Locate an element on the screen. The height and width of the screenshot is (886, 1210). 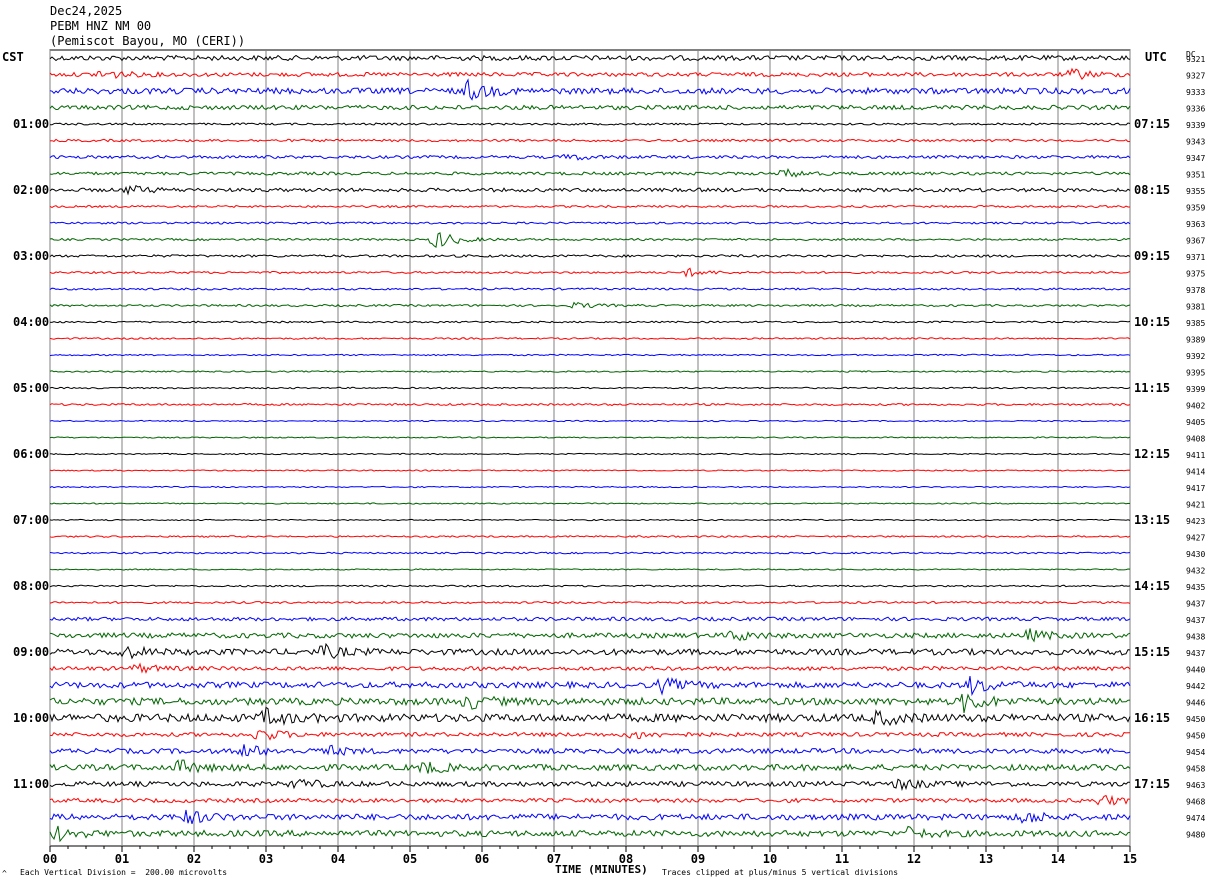
dc-offset-label: 9435 is located at coordinates (1195, 587).